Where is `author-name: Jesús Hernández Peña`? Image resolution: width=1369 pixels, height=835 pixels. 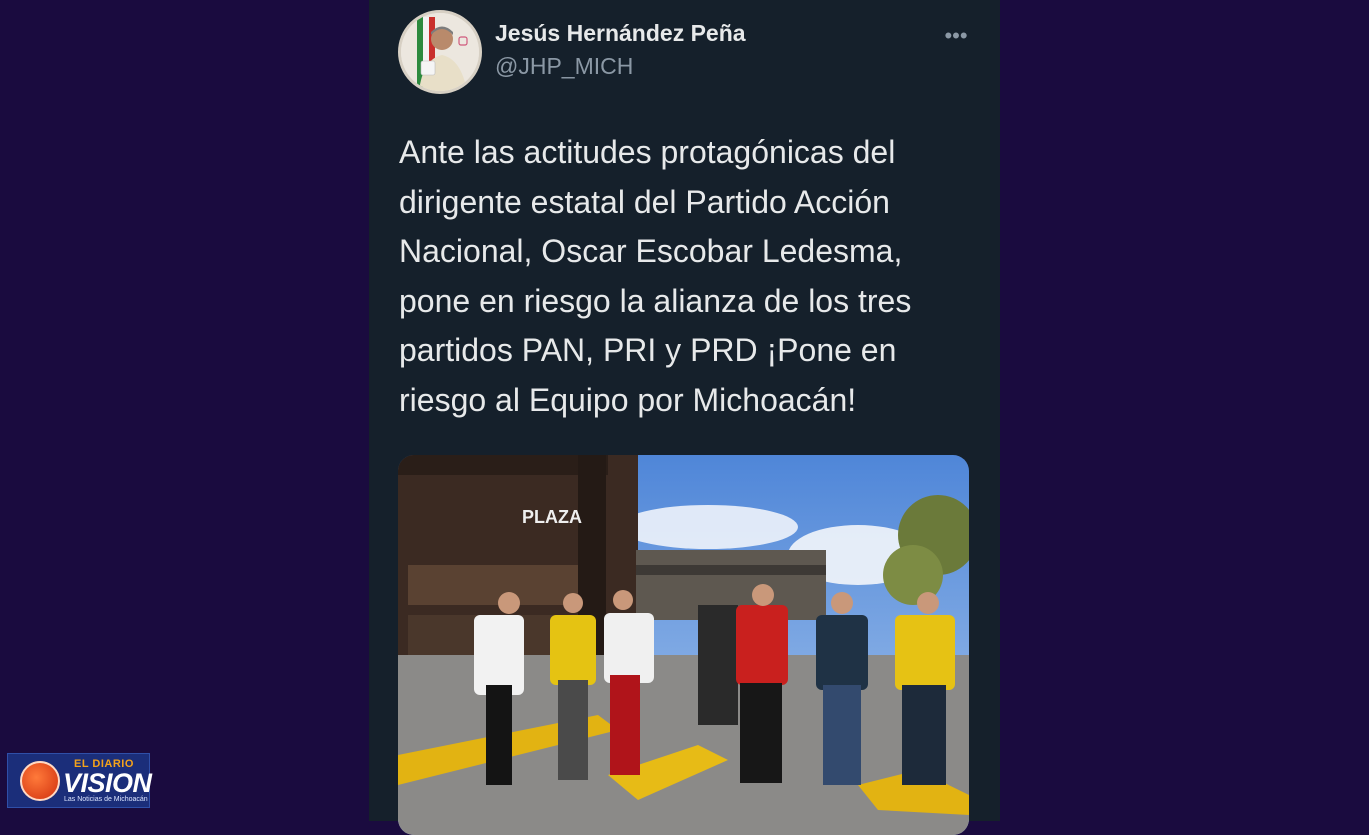 author-name: Jesús Hernández Peña is located at coordinates (620, 33).